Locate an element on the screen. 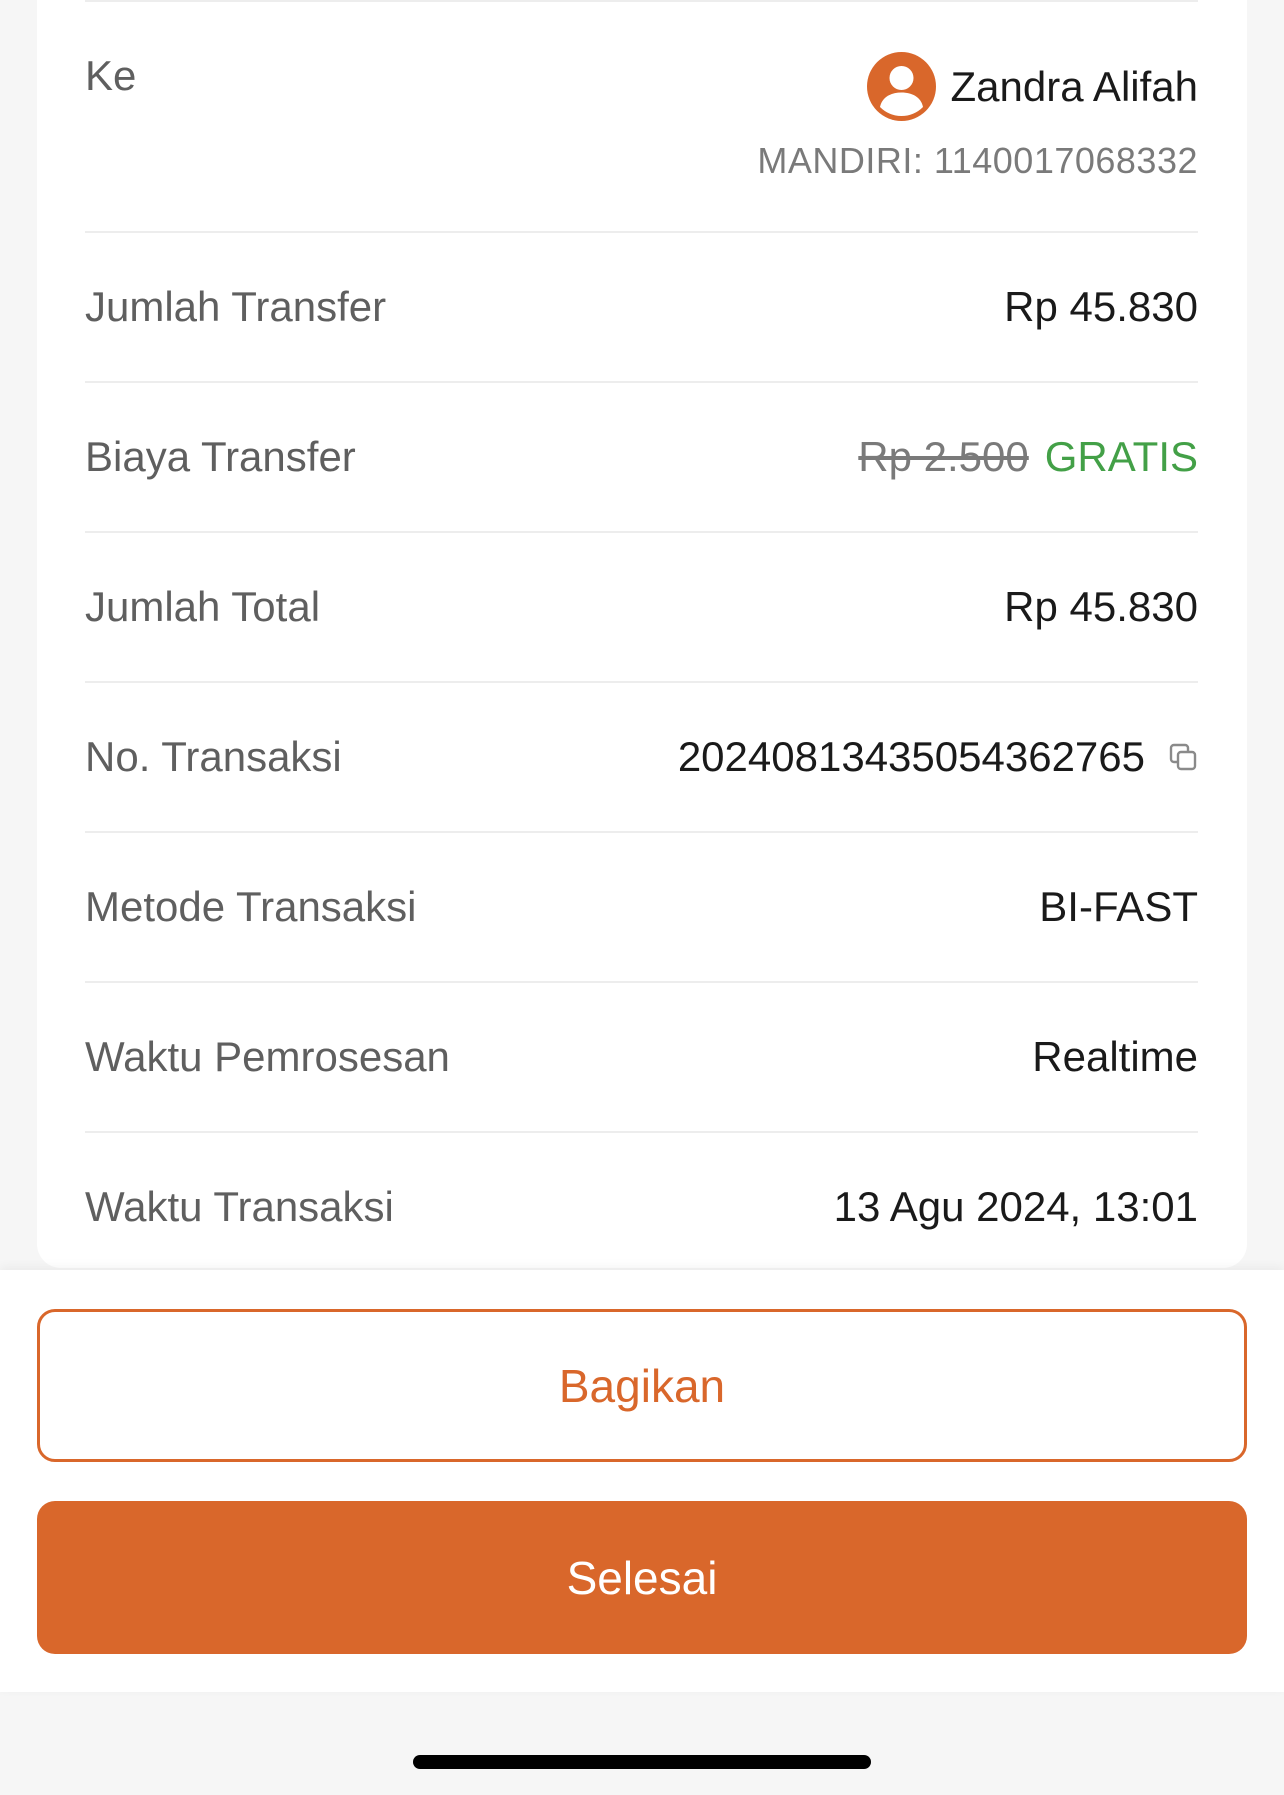  recipient-identity: Zandra Alifah is located at coordinates (1032, 86).